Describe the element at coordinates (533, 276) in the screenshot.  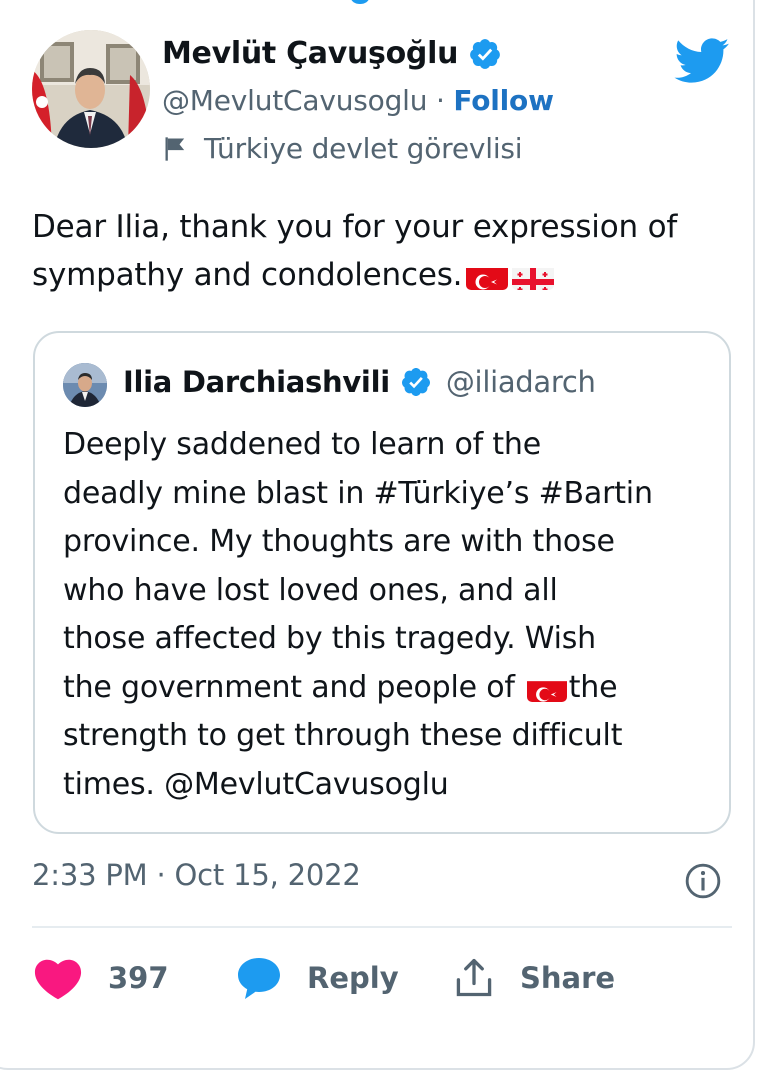
I see `flag-georgia-emoji` at that location.